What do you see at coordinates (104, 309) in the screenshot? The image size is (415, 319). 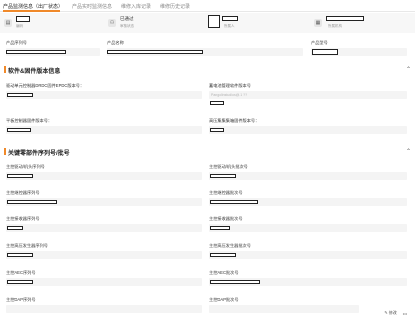 I see `main-dap-sn-field` at bounding box center [104, 309].